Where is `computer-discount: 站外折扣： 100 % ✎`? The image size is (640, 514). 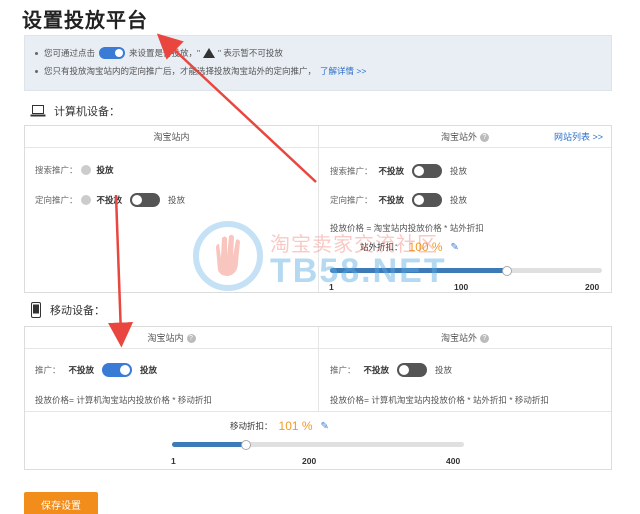 computer-discount: 站外折扣： 100 % ✎ is located at coordinates (409, 247).